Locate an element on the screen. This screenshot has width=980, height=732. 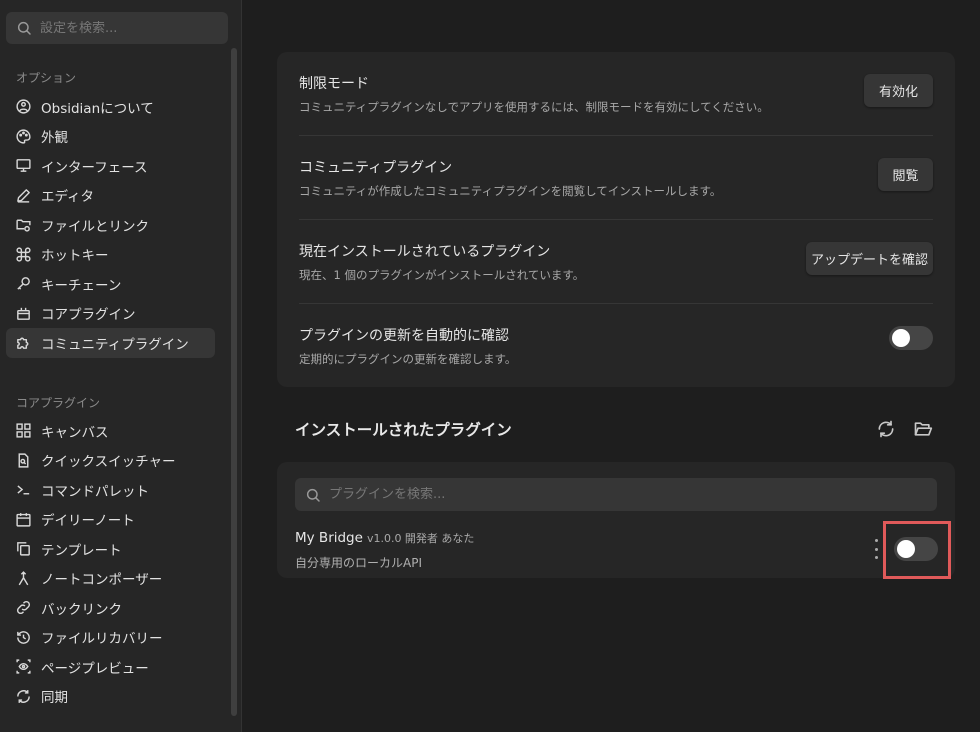
nav-item-file-recovery: ファイルリカバリー is located at coordinates (110, 638).